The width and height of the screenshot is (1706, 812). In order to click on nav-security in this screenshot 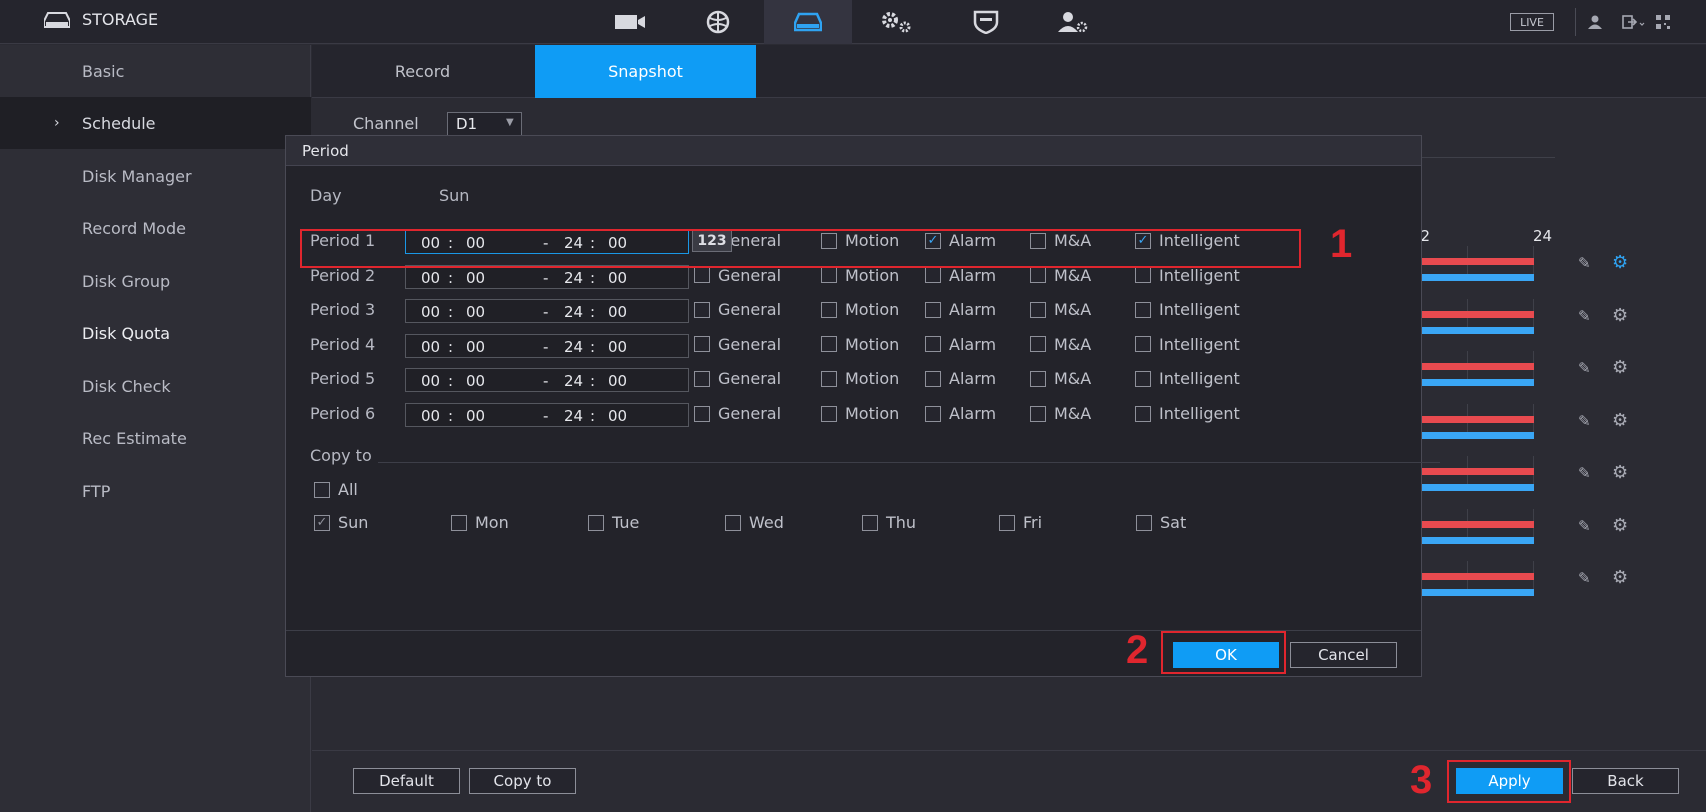, I will do `click(986, 22)`.